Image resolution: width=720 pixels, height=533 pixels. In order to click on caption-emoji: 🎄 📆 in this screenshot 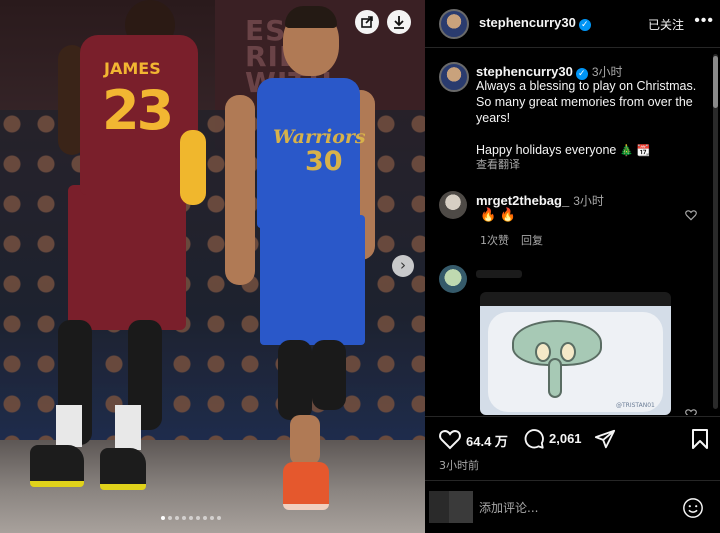, I will do `click(635, 151)`.